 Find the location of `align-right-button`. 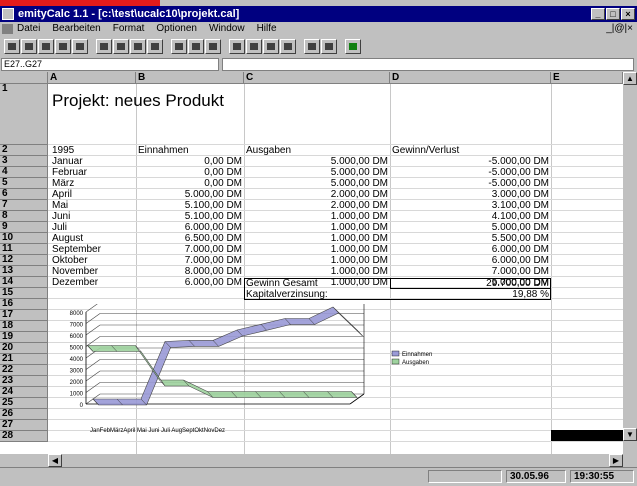

align-right-button is located at coordinates (138, 46).